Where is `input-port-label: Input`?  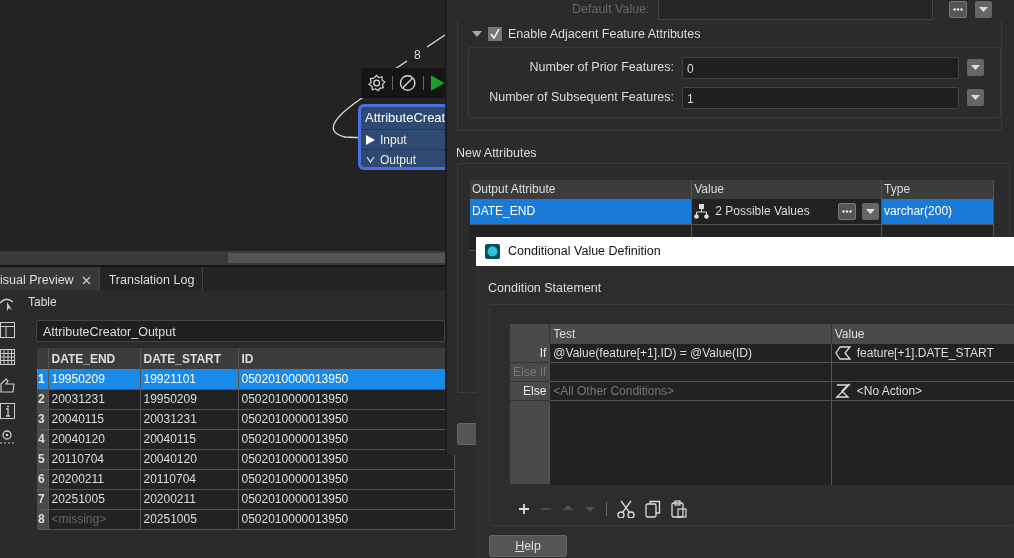
input-port-label: Input is located at coordinates (393, 140).